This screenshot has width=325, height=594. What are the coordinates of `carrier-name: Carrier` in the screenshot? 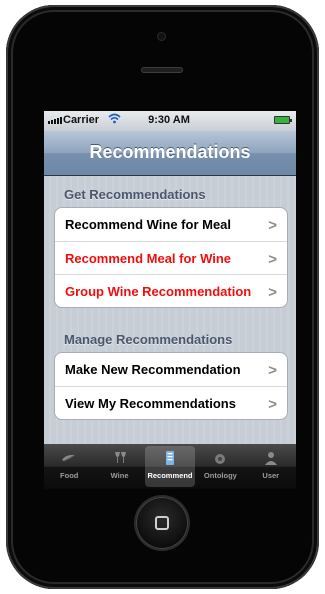 It's located at (81, 120).